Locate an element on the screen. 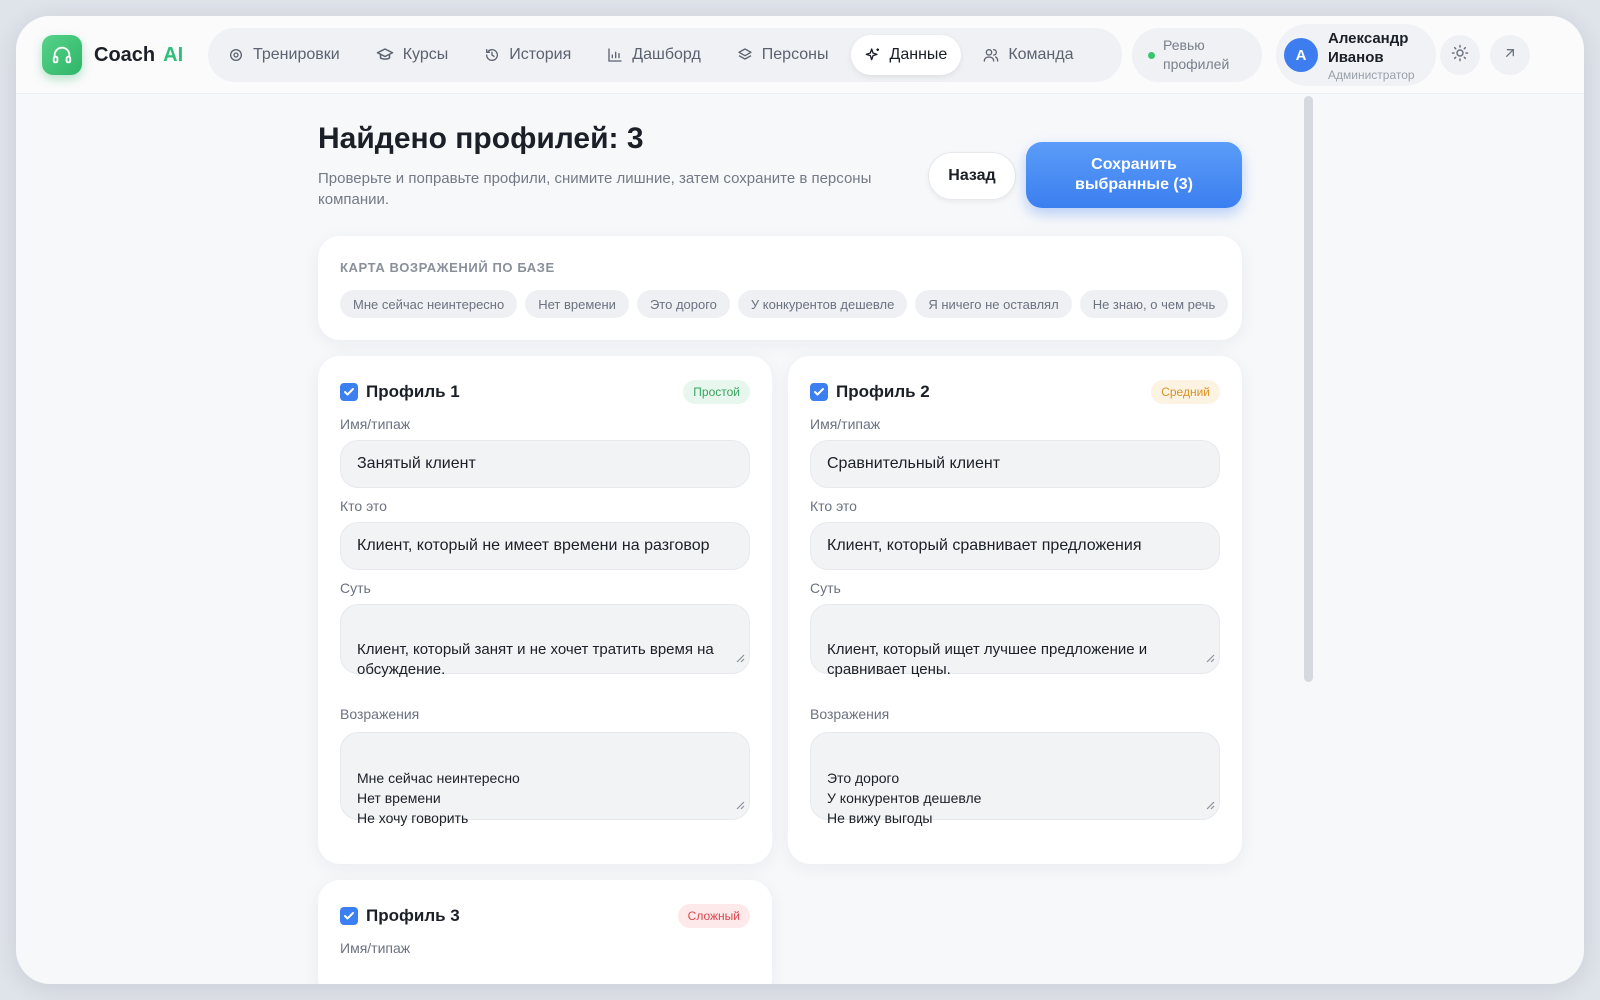 This screenshot has width=1600, height=1000. objection-chip: Мне сейчас неинтересно is located at coordinates (429, 304).